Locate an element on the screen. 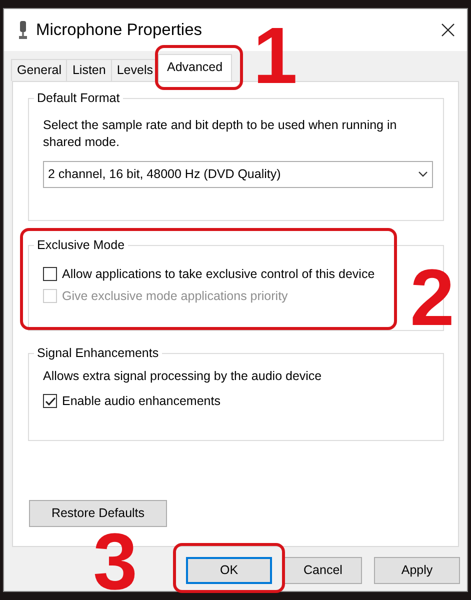 The width and height of the screenshot is (471, 600). restore-defaults-button: Restore Defaults is located at coordinates (98, 513).